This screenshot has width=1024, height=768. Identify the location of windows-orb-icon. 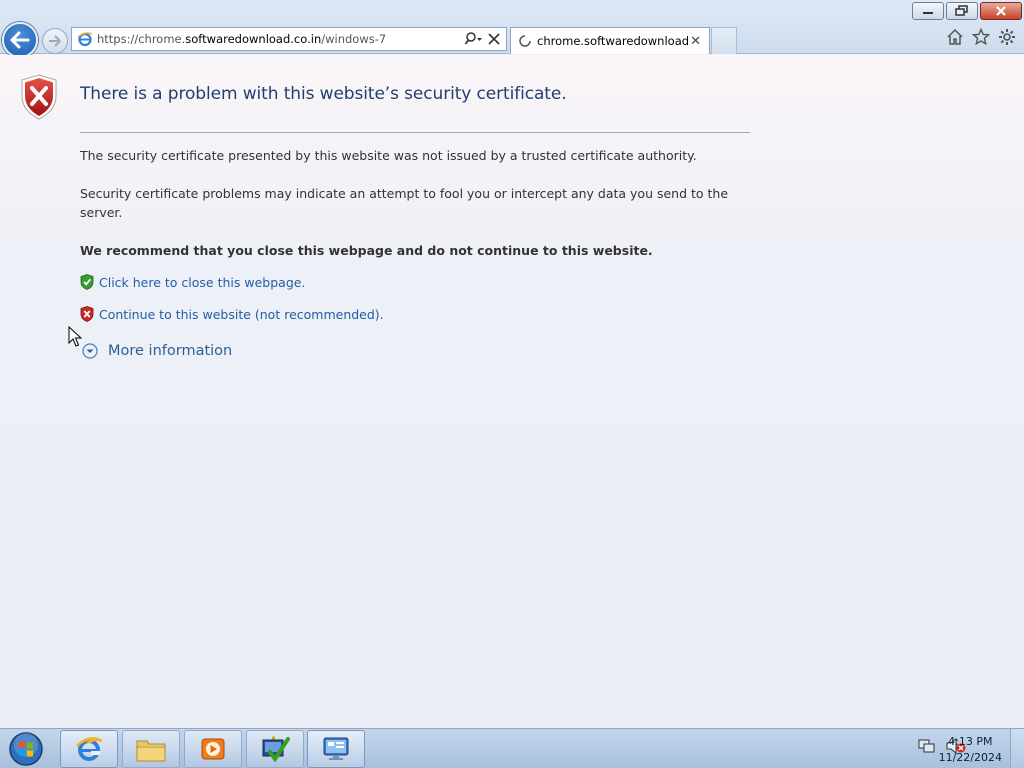
(26, 749).